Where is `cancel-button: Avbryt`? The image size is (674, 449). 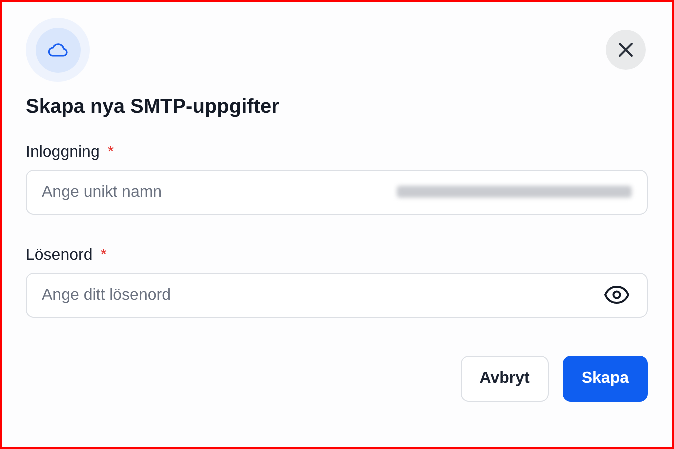
cancel-button: Avbryt is located at coordinates (504, 379).